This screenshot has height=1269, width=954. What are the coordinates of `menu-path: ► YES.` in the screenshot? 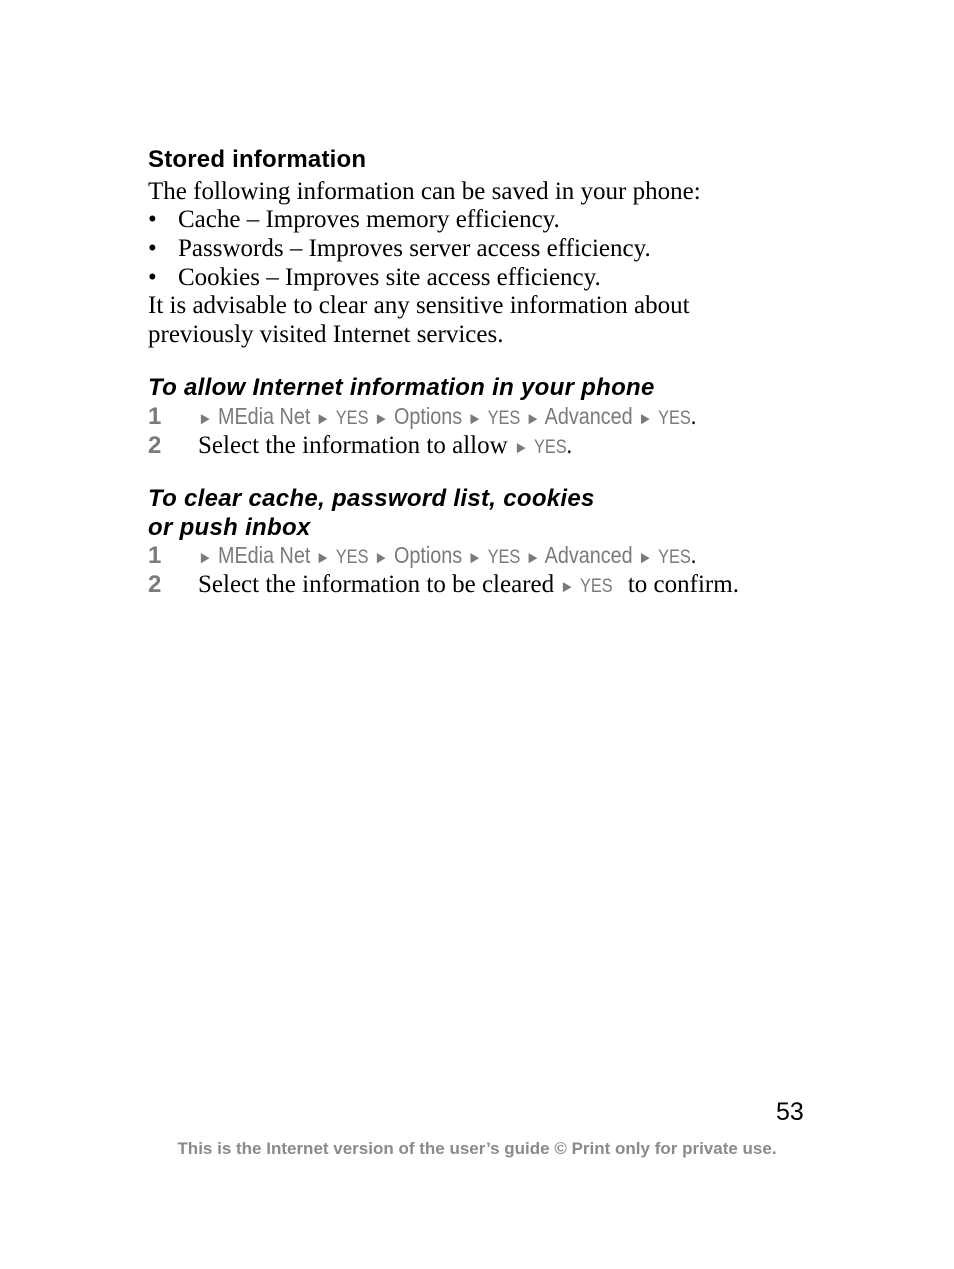 It's located at (543, 446).